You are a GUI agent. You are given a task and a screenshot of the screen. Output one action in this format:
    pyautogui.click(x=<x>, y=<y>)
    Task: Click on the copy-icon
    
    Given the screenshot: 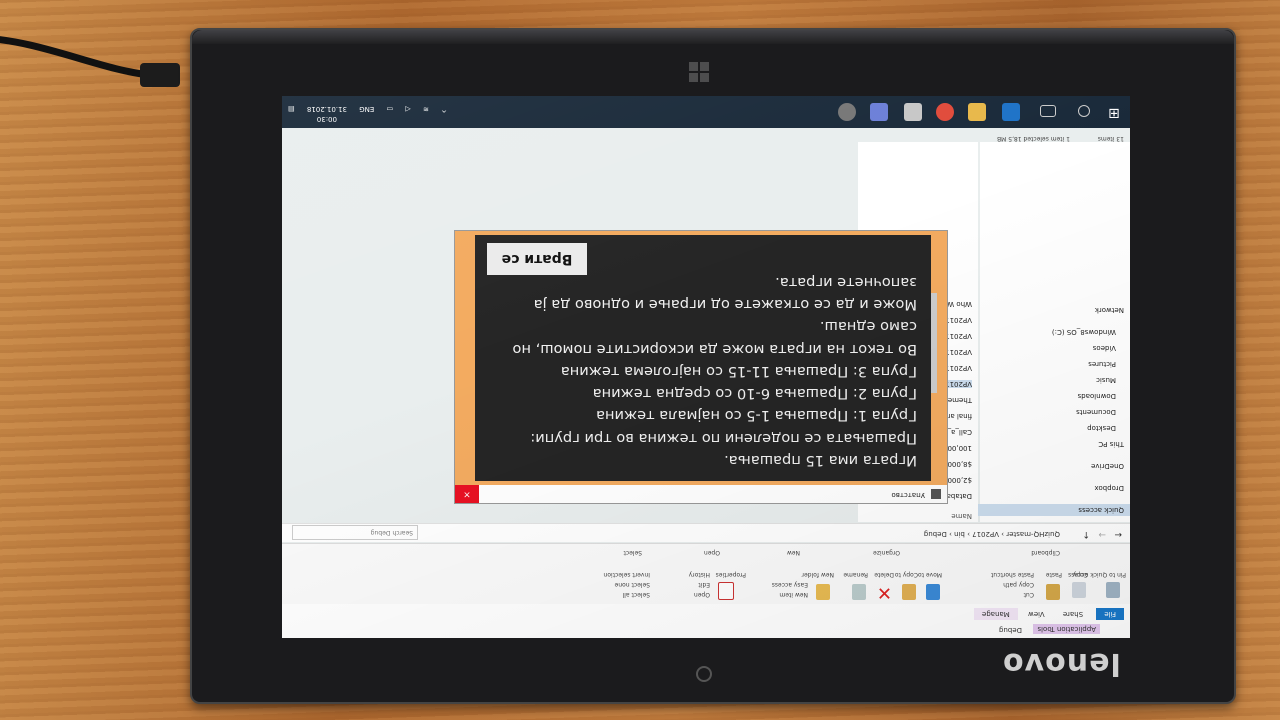 What is the action you would take?
    pyautogui.click(x=1079, y=590)
    